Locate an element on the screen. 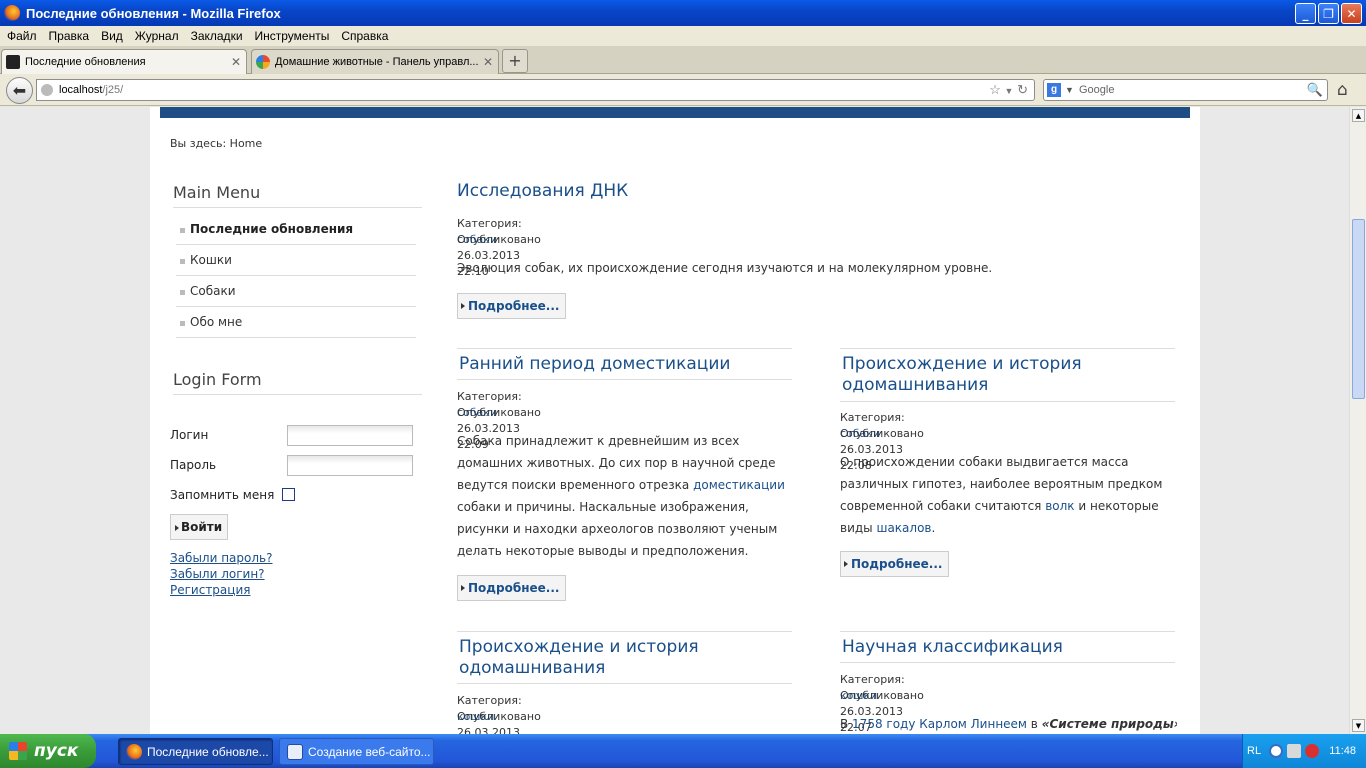  windows-logo-icon is located at coordinates (18, 751).